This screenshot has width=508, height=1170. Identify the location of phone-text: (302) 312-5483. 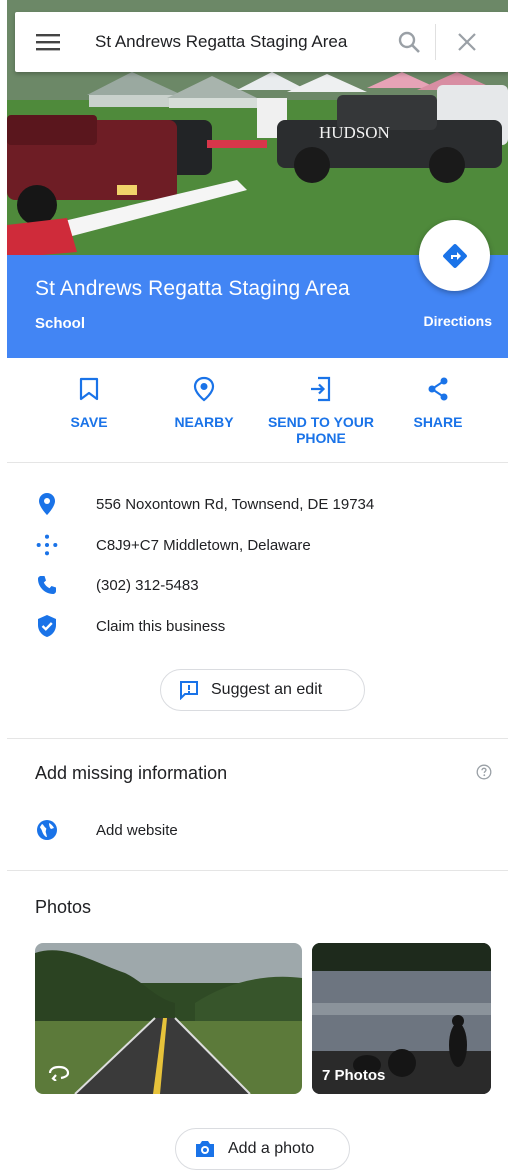
(147, 585).